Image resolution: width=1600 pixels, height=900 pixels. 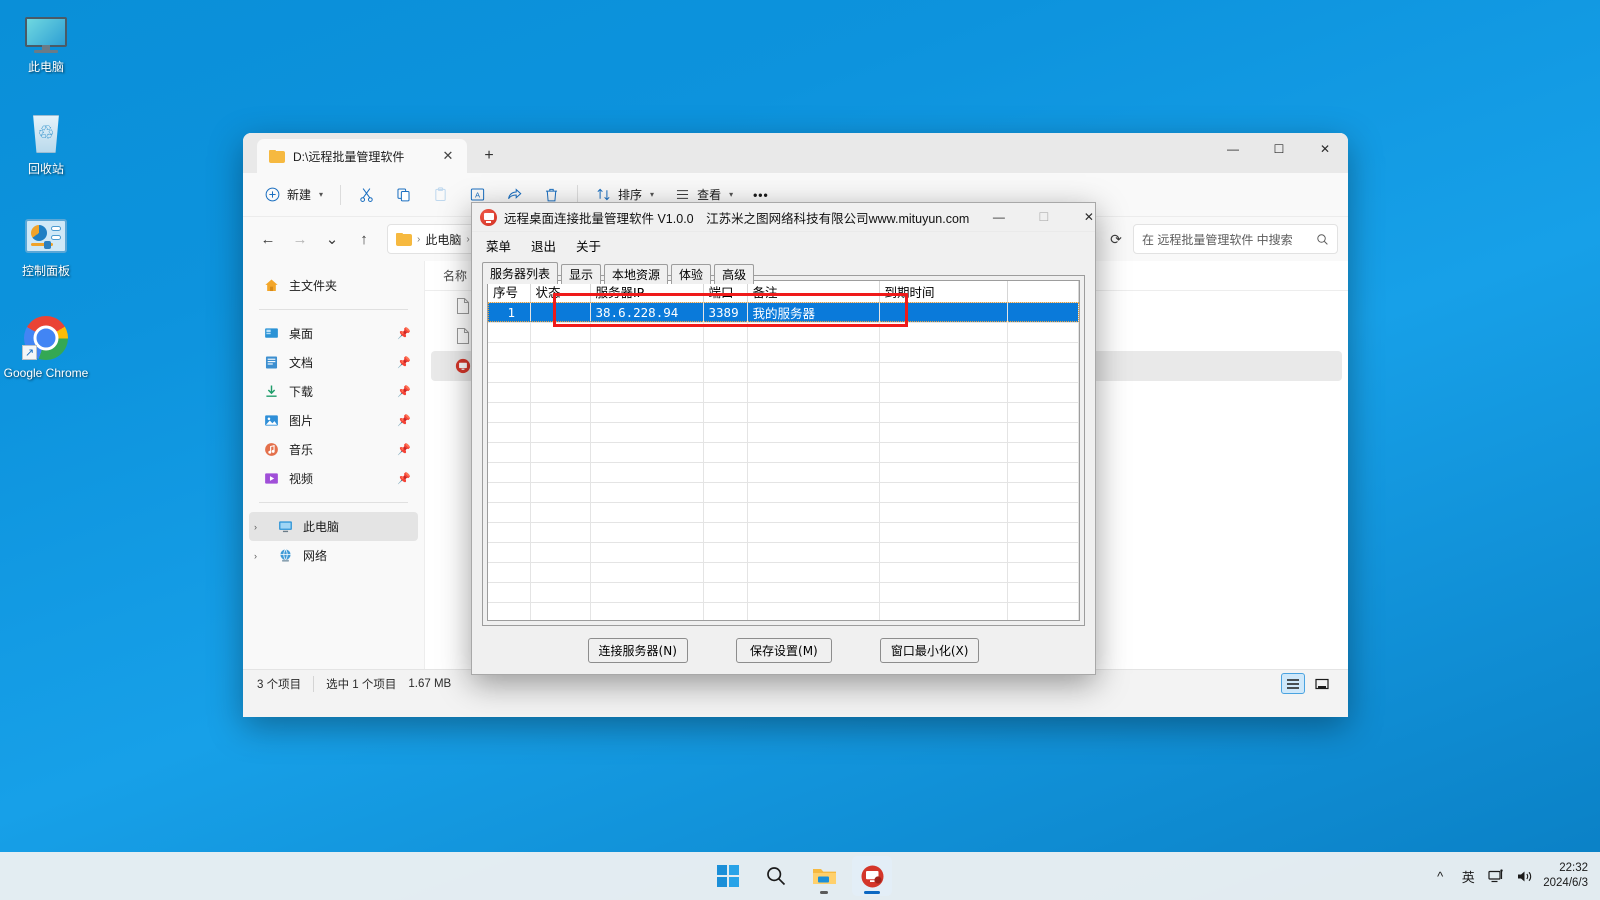 I want to click on tray-chevron-icon: ^, so click(x=1440, y=876).